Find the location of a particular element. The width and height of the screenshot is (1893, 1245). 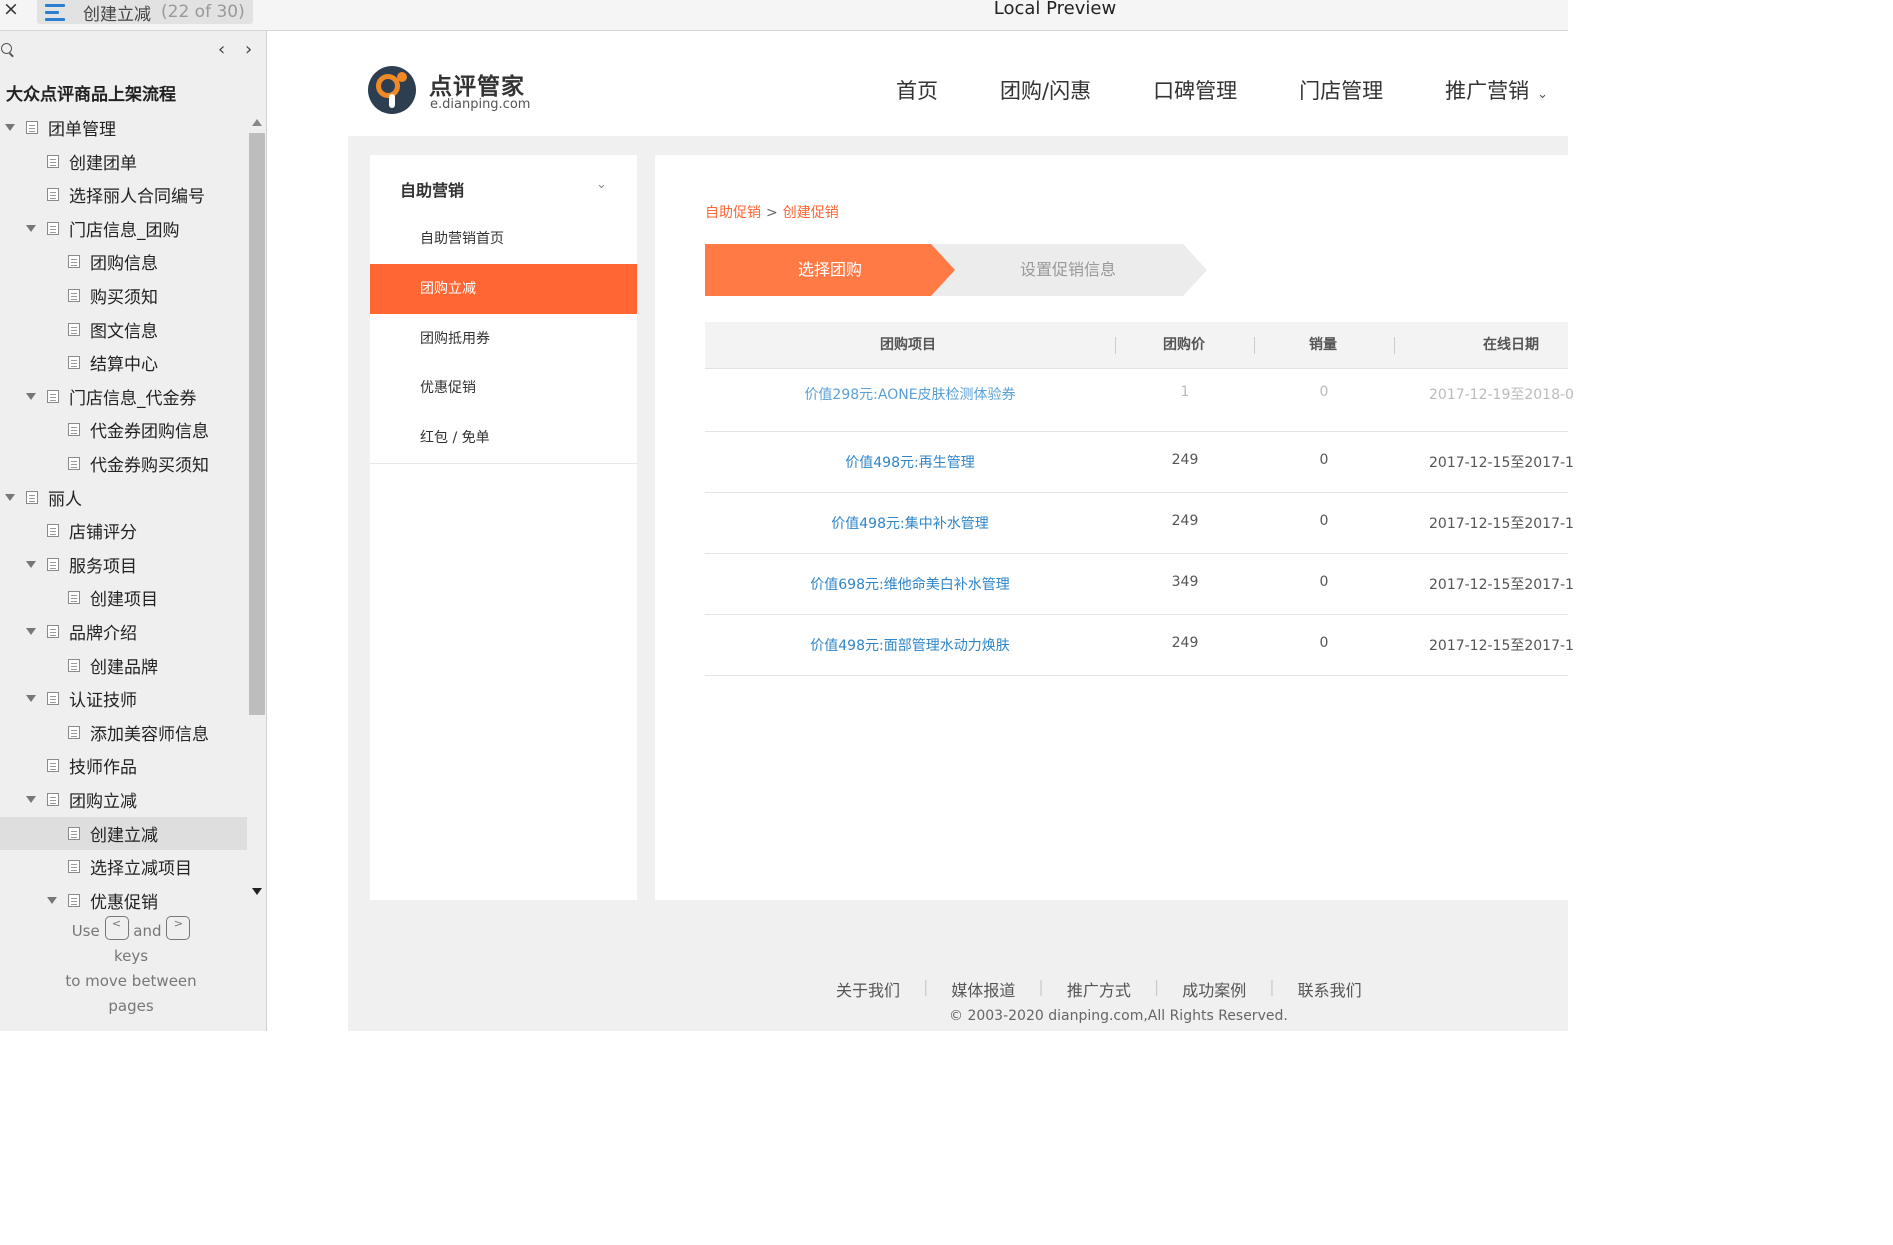

outline-item: 门店信息_代金券 is located at coordinates (123, 396).